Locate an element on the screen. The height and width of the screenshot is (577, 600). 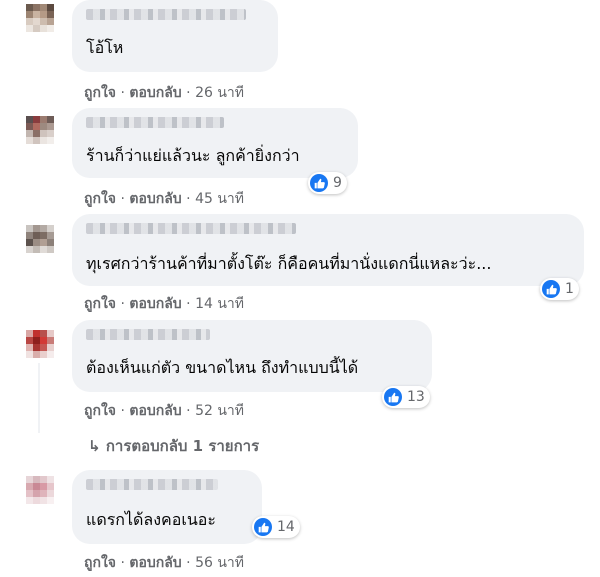
comment-time: 14 นาที is located at coordinates (219, 304).